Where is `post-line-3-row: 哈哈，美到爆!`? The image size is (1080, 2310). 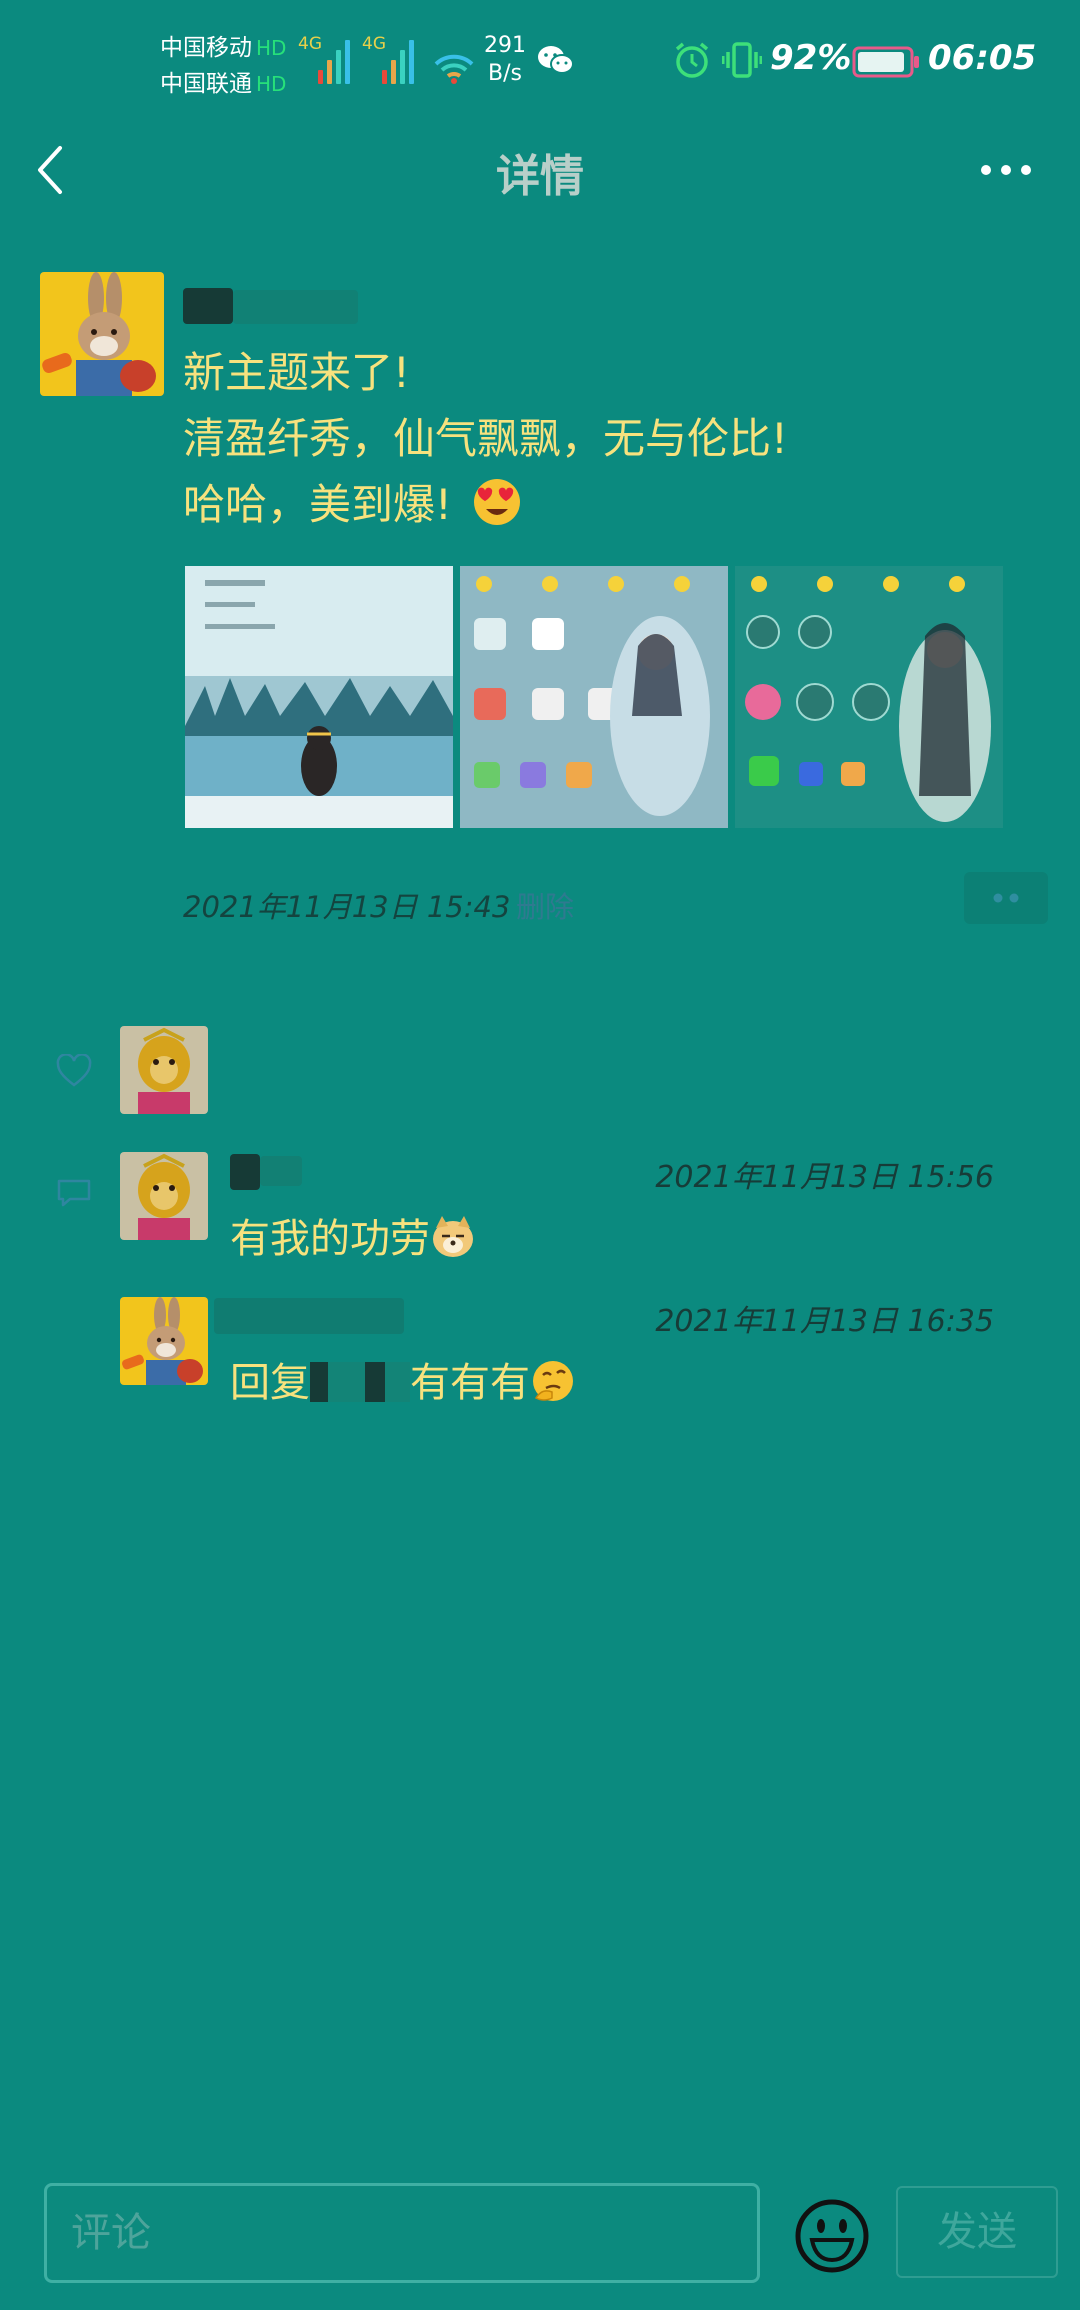
post-line-3-row: 哈哈，美到爆! is located at coordinates (485, 505).